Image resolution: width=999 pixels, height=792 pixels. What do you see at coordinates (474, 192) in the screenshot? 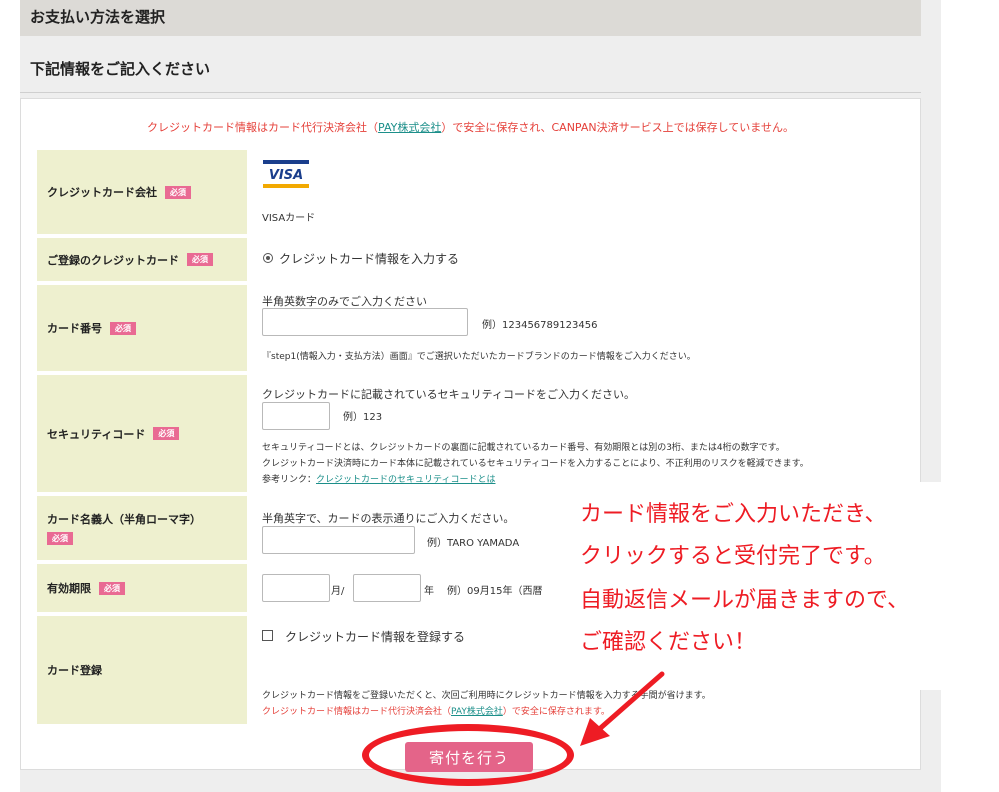
I see `row-card-company: クレジットカード会社 必須 VISA VISAカード` at bounding box center [474, 192].